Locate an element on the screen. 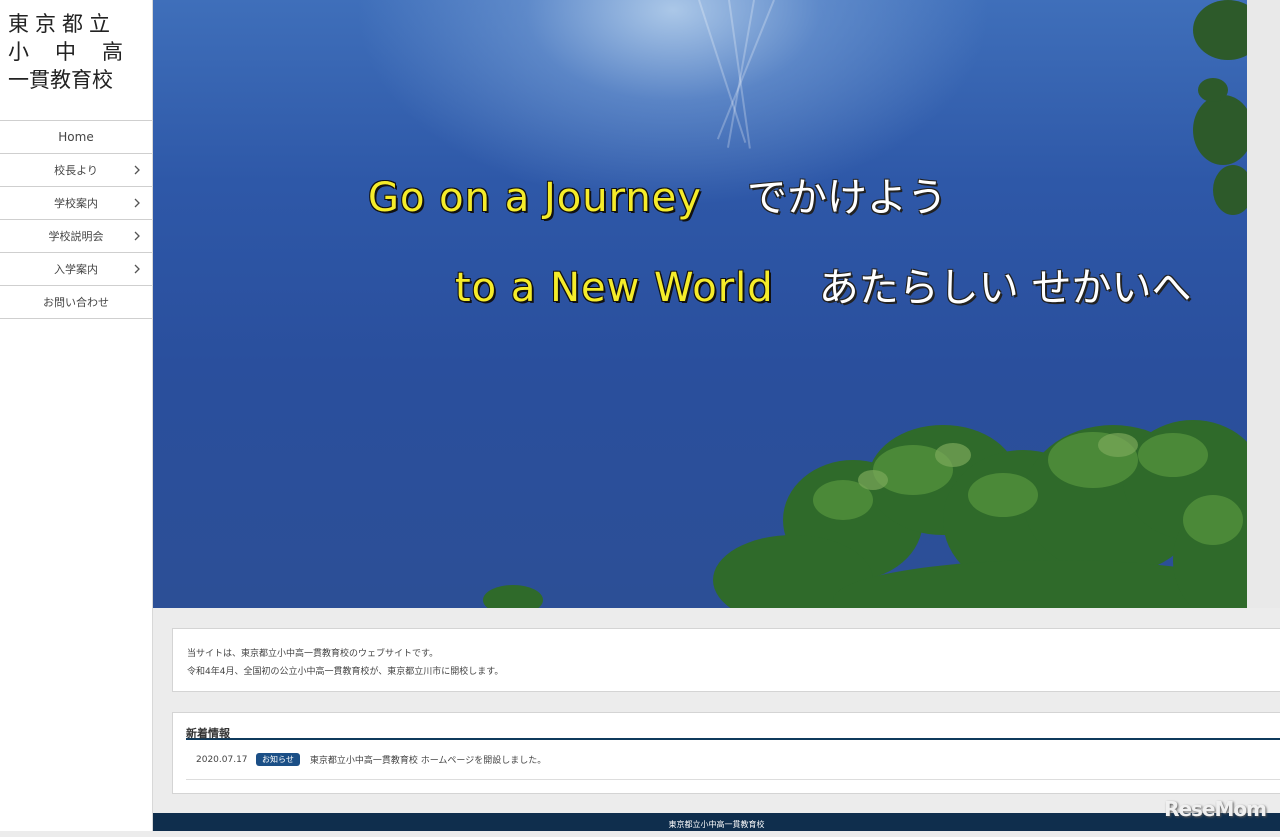 The width and height of the screenshot is (1280, 837). nav-item-label: 学校案内 is located at coordinates (76, 203).